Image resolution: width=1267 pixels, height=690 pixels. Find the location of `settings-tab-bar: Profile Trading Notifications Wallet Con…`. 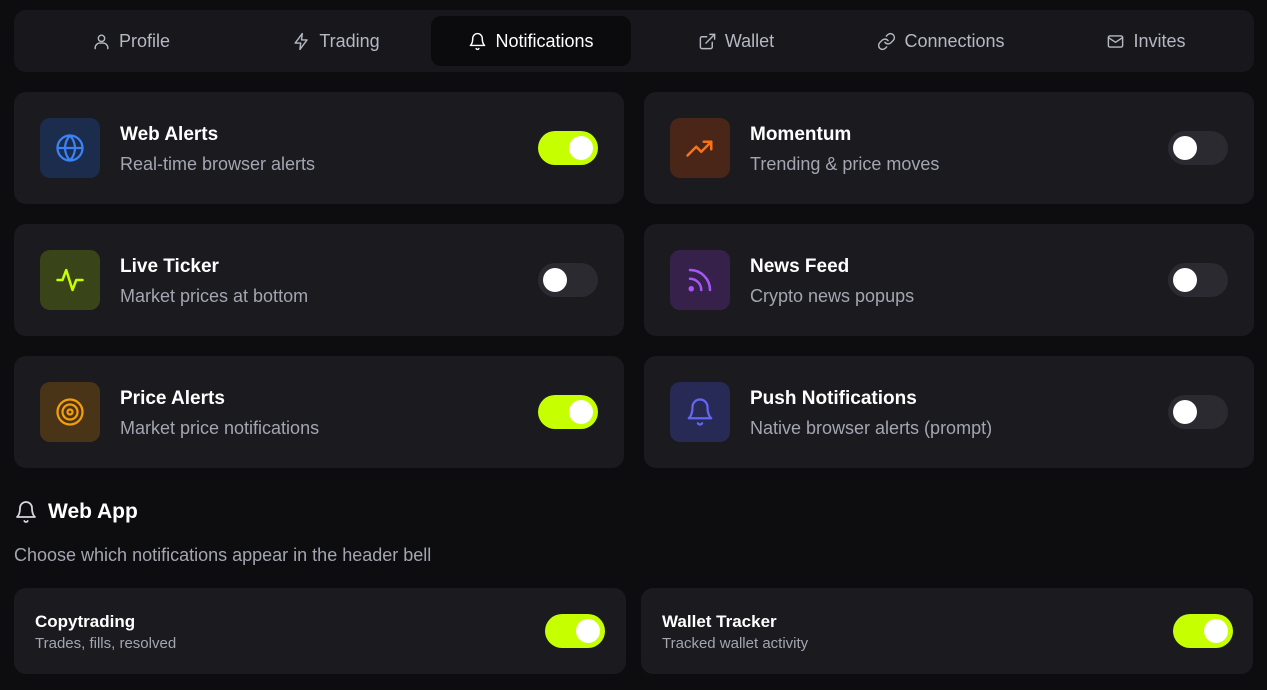

settings-tab-bar: Profile Trading Notifications Wallet Con… is located at coordinates (634, 41).